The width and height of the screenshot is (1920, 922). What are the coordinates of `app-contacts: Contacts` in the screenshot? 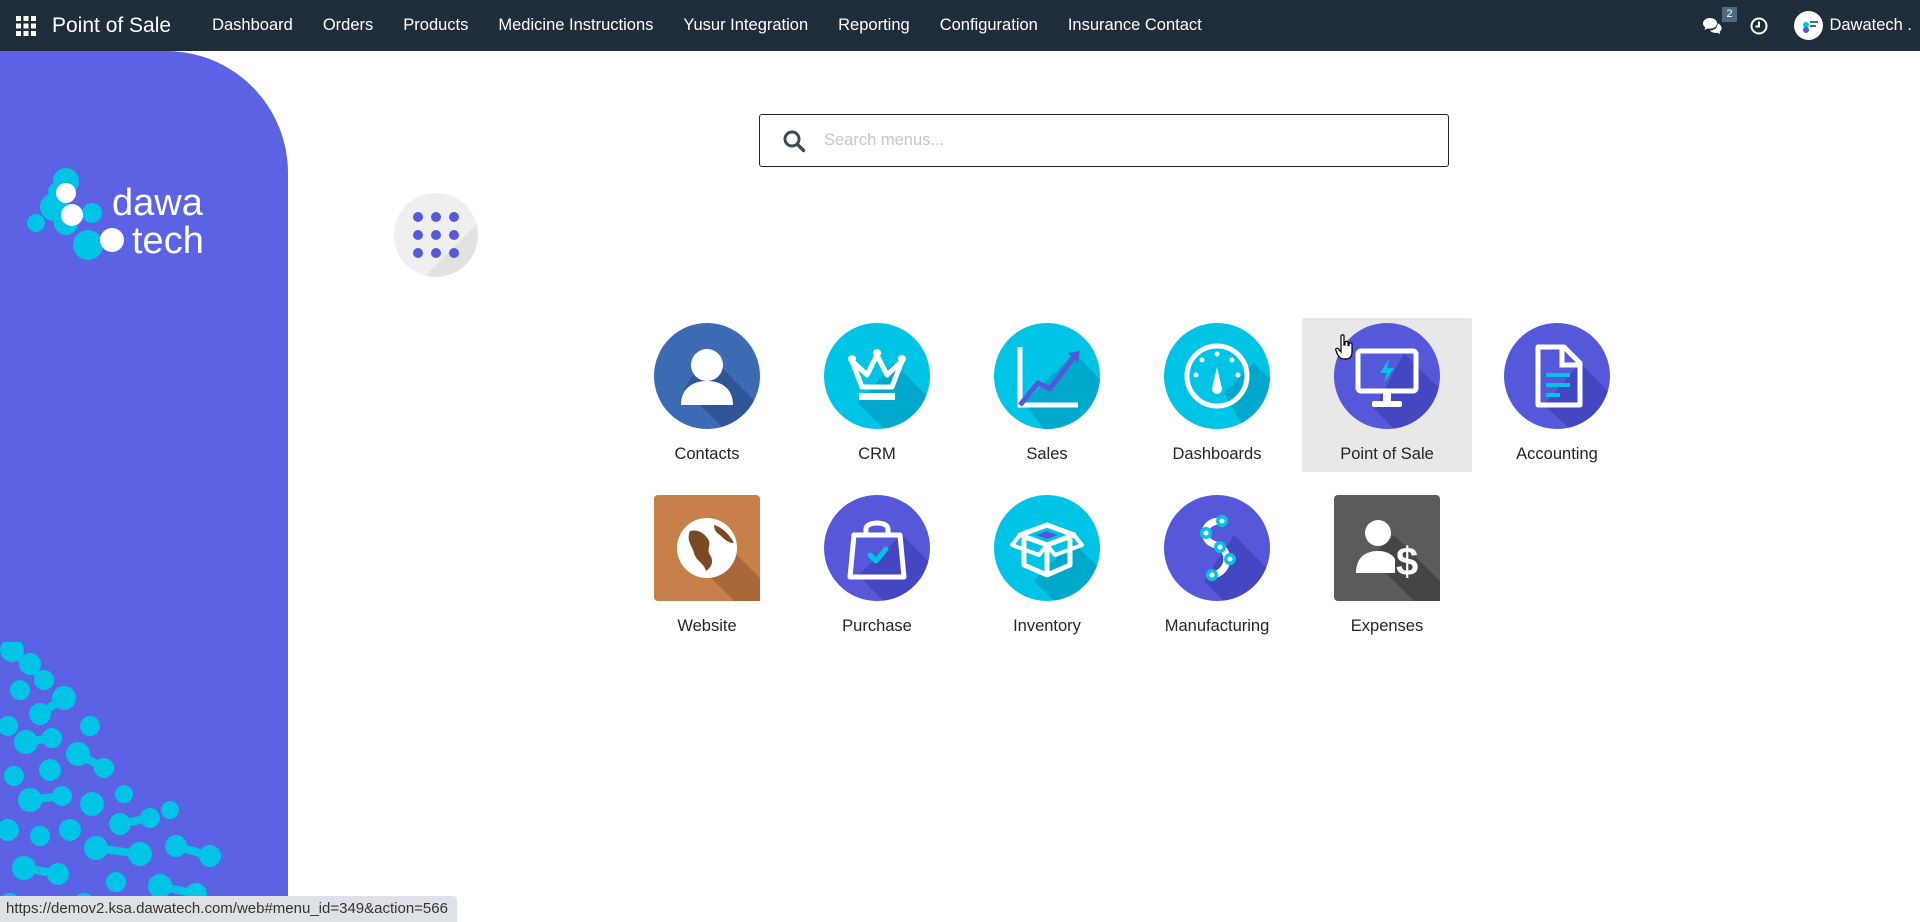 It's located at (707, 395).